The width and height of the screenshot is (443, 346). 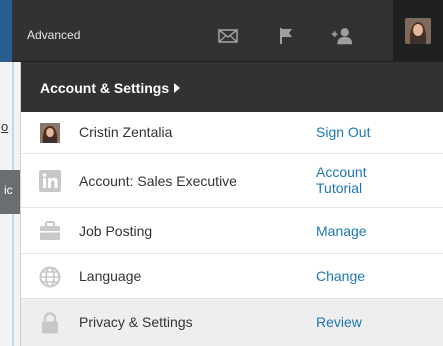 I want to click on lock-icon, so click(x=50, y=323).